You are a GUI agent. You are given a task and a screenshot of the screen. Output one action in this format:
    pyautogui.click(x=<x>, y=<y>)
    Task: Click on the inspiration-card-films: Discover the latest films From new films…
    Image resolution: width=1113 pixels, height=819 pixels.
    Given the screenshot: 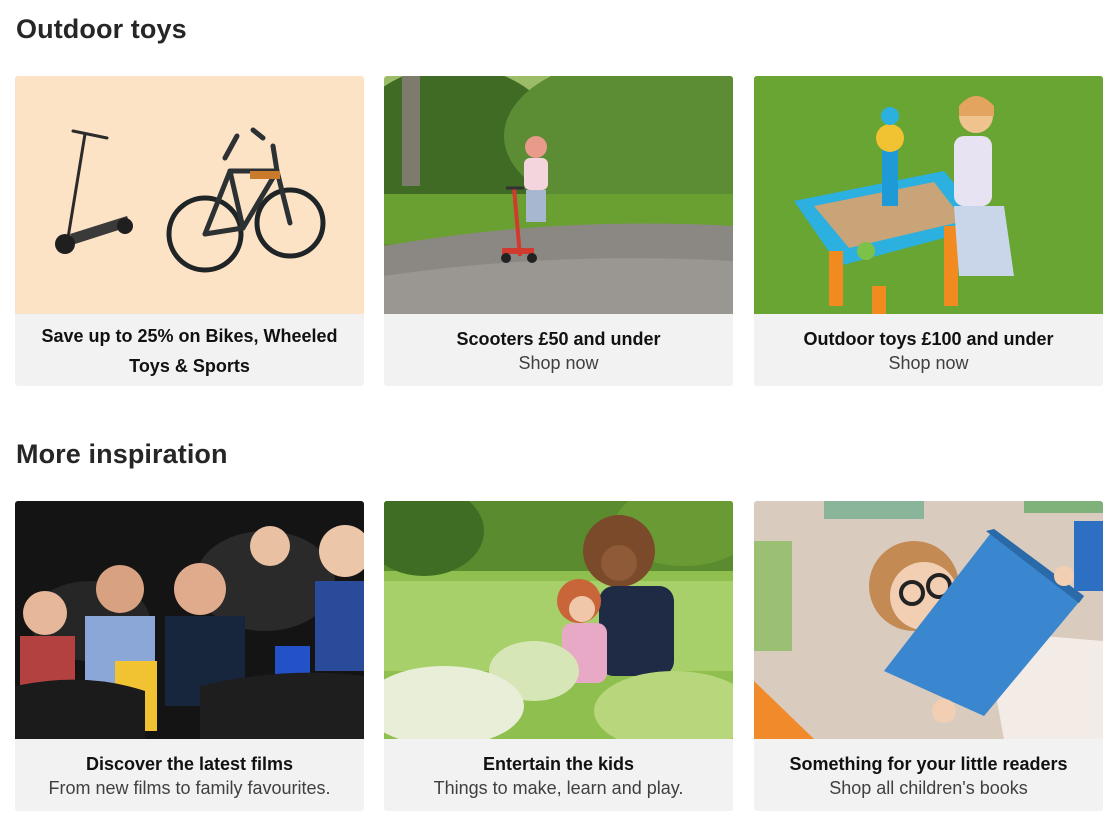 What is the action you would take?
    pyautogui.click(x=189, y=656)
    